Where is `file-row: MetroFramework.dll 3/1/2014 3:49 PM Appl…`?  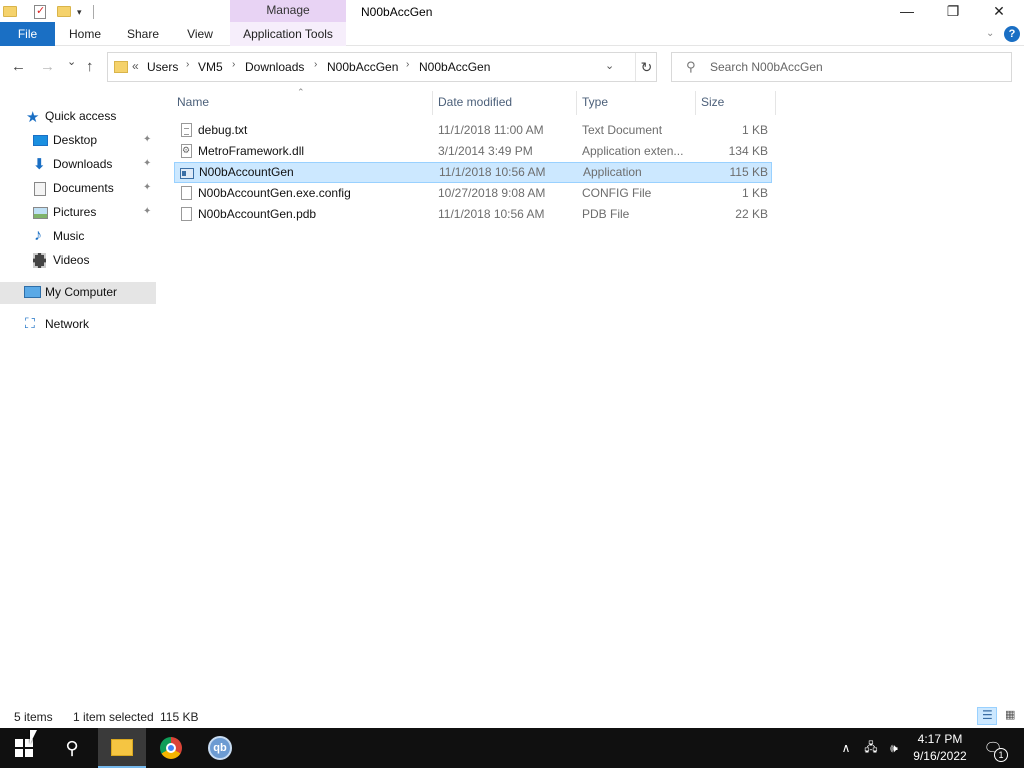
file-row: MetroFramework.dll 3/1/2014 3:49 PM Appl… is located at coordinates (473, 151).